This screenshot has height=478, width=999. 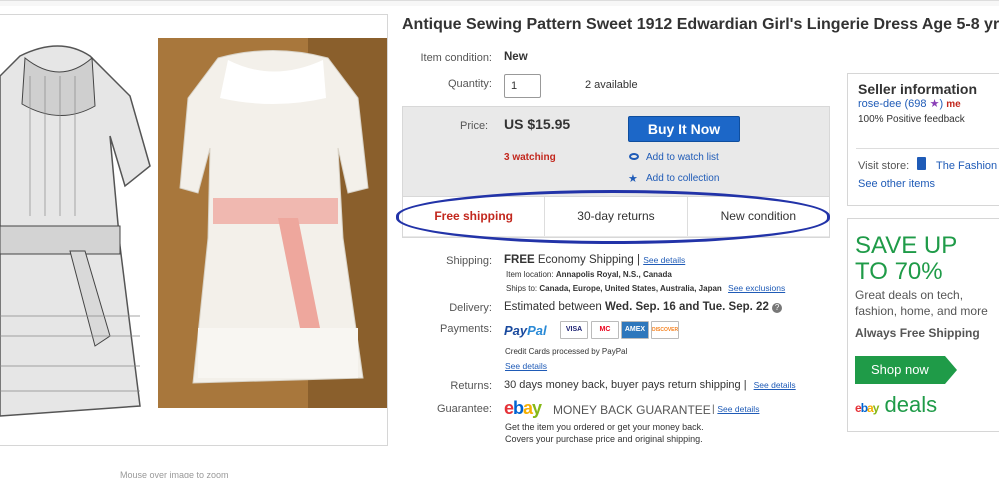 I want to click on star-icon: ★, so click(x=633, y=179).